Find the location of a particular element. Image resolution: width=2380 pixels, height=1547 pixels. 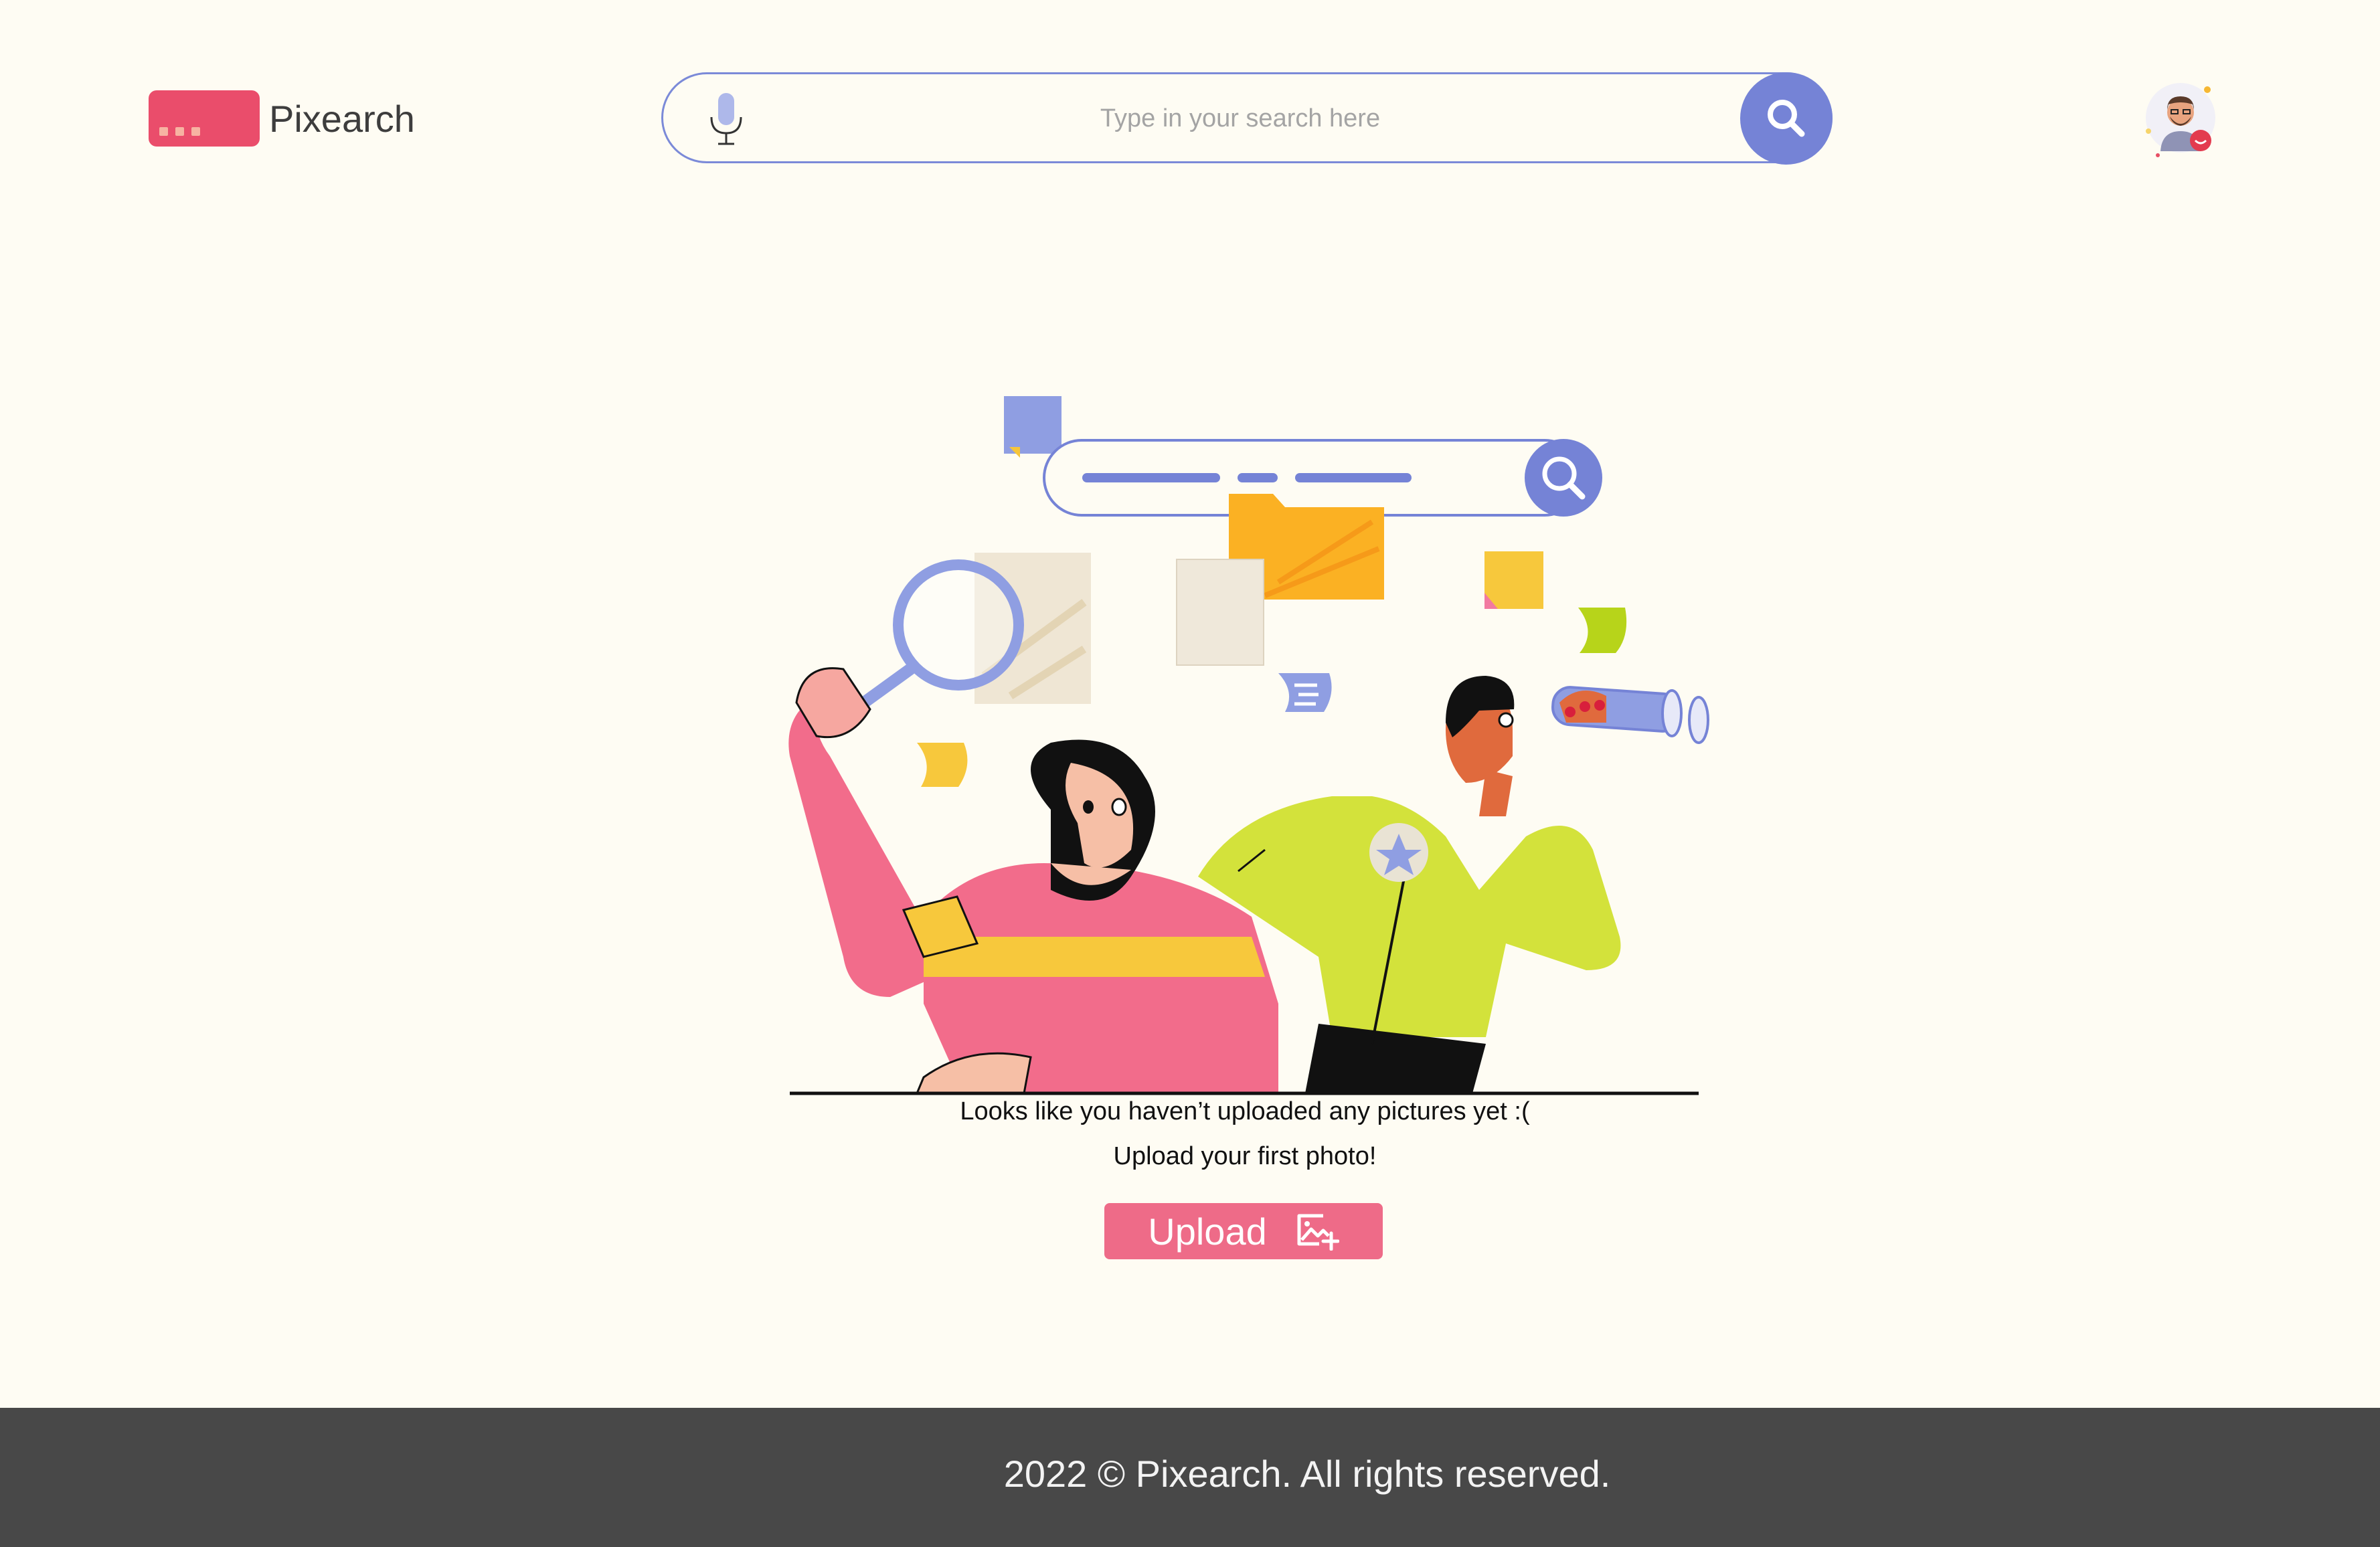

upload-button: Upload is located at coordinates (1243, 1231).